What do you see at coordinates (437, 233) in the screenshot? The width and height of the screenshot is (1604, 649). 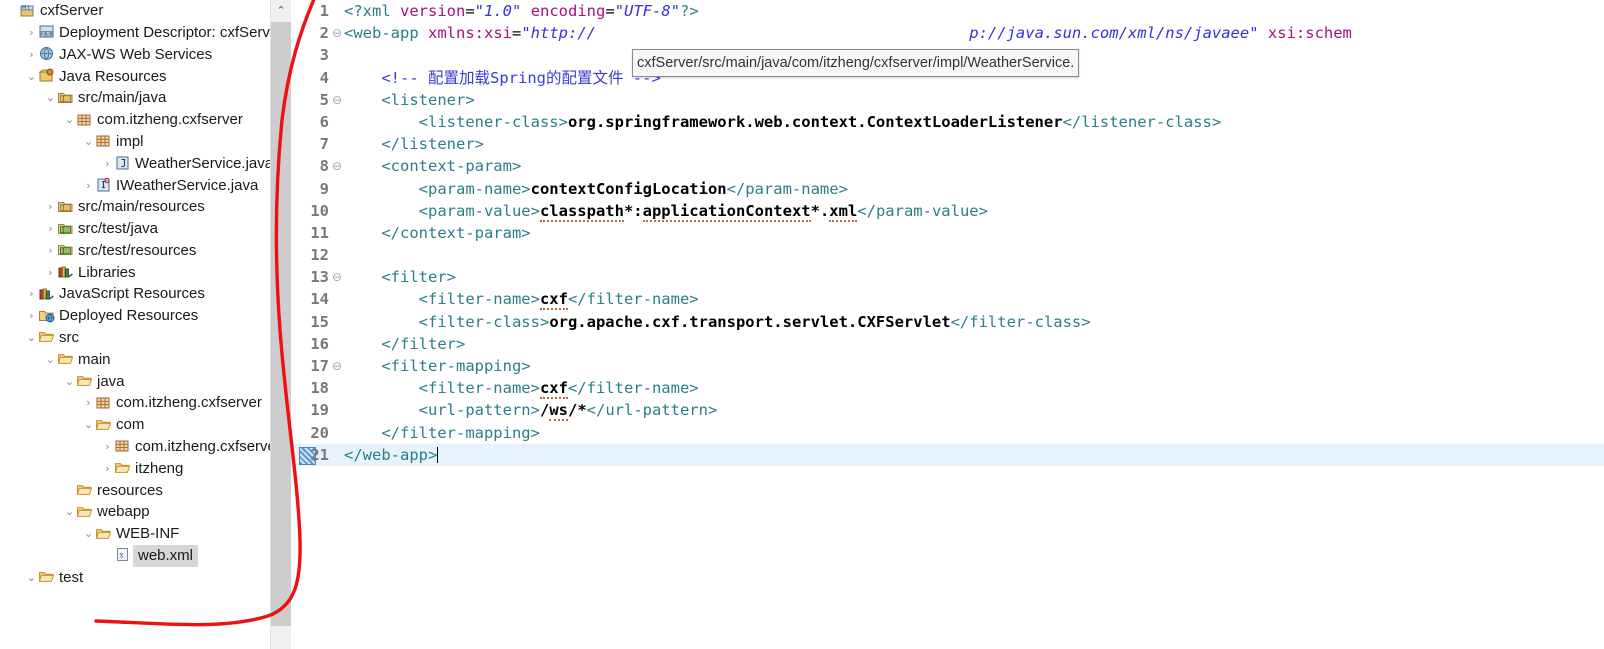 I see `code-text: </context-param>` at bounding box center [437, 233].